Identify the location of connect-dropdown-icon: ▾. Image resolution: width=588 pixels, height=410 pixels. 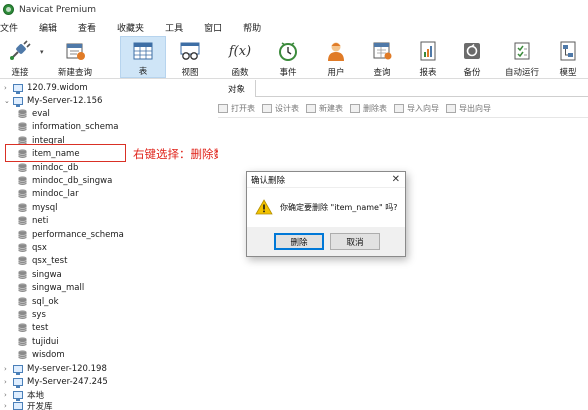
(42, 52).